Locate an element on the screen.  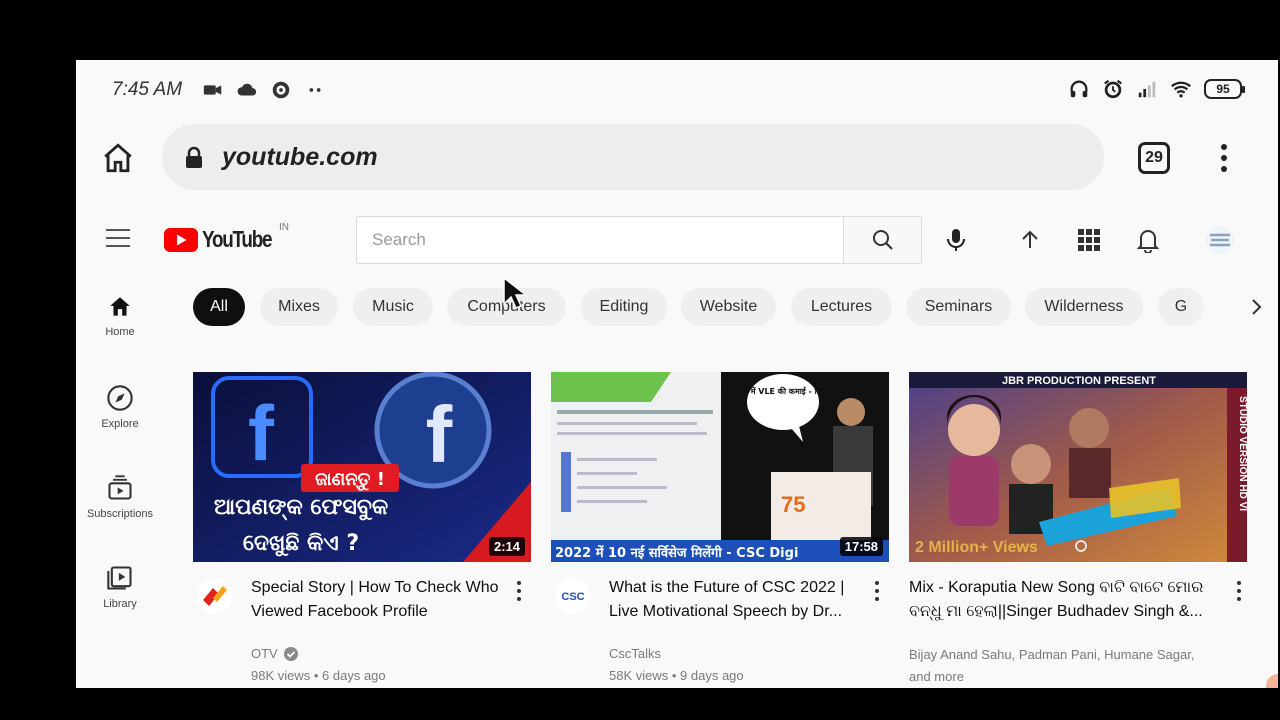
view-count: 58K views is located at coordinates (639, 675).